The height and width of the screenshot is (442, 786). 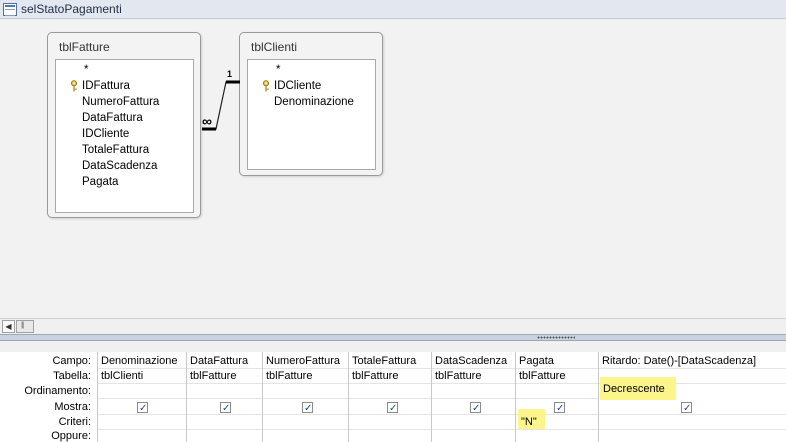 What do you see at coordinates (305, 361) in the screenshot?
I see `campo-cell: NumeroFattura` at bounding box center [305, 361].